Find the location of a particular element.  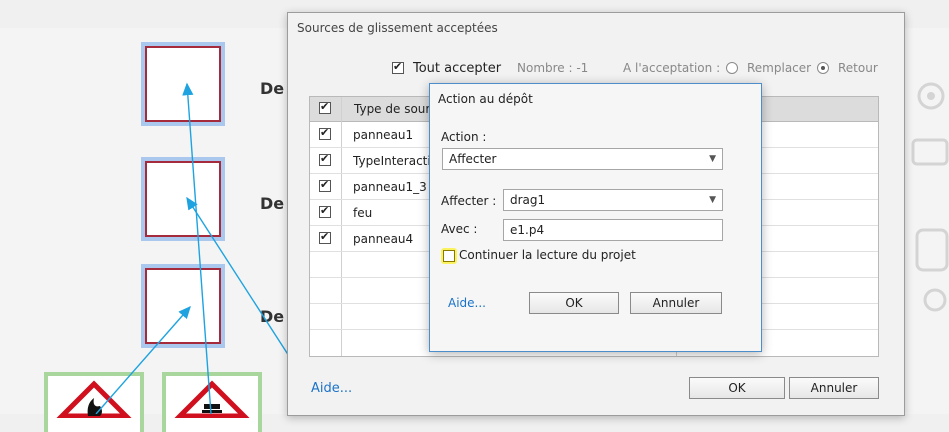

header-checkbox is located at coordinates (325, 107).